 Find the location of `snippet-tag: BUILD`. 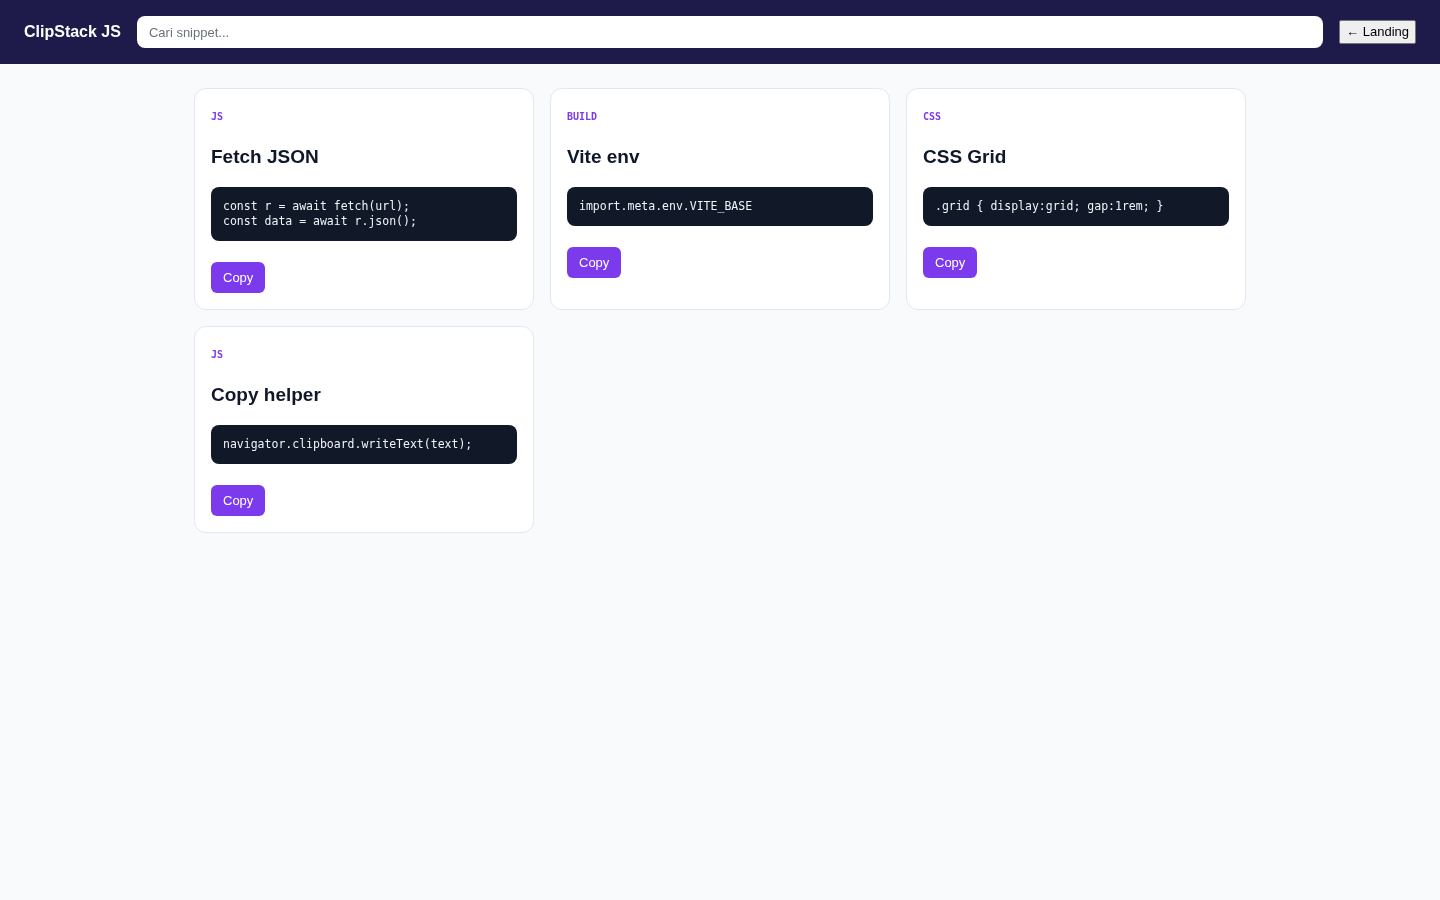

snippet-tag: BUILD is located at coordinates (582, 117).